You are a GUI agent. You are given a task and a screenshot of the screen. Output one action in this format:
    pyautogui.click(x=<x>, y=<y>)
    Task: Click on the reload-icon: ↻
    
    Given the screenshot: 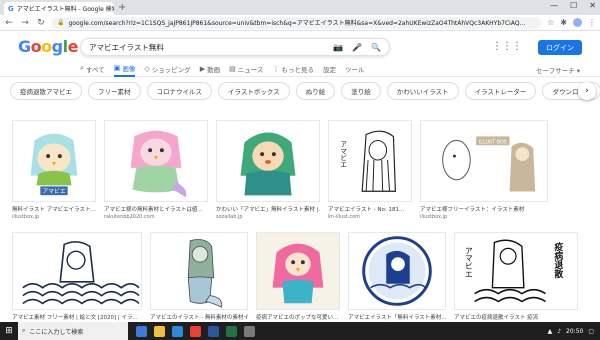 What is the action you would take?
    pyautogui.click(x=41, y=23)
    